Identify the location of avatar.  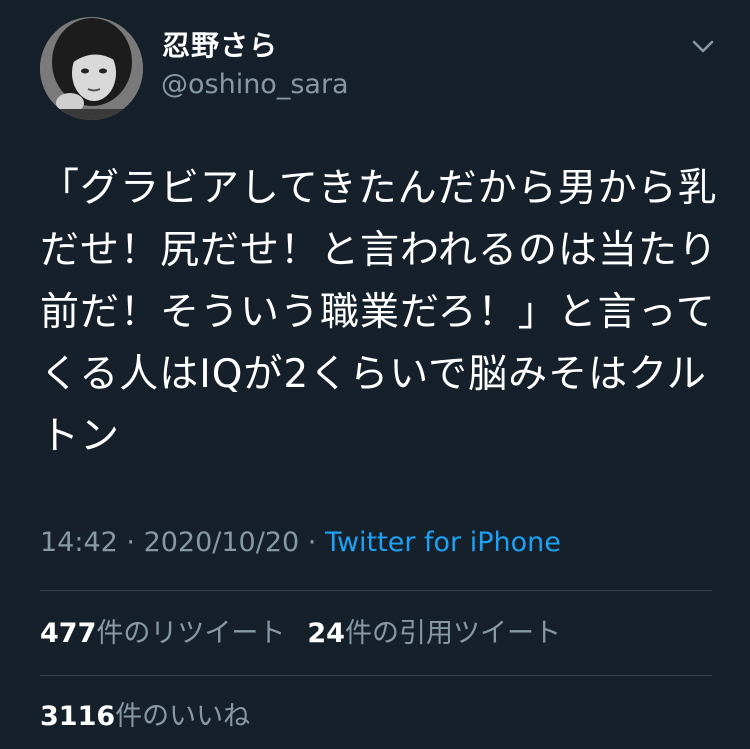
(91, 68).